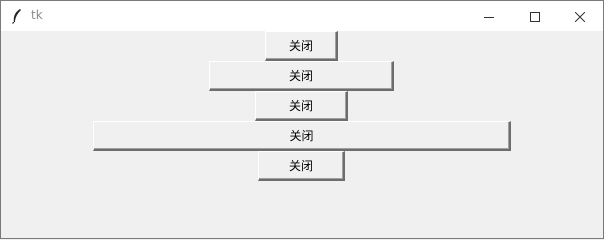 This screenshot has width=604, height=240. I want to click on maximize-icon, so click(535, 16).